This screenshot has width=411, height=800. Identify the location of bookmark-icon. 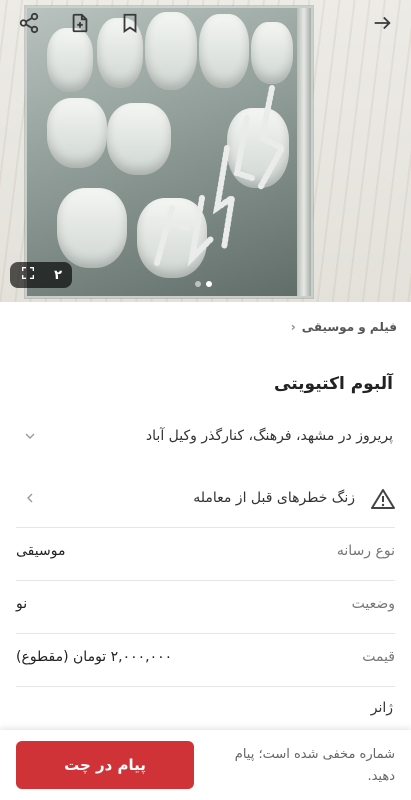
(130, 23).